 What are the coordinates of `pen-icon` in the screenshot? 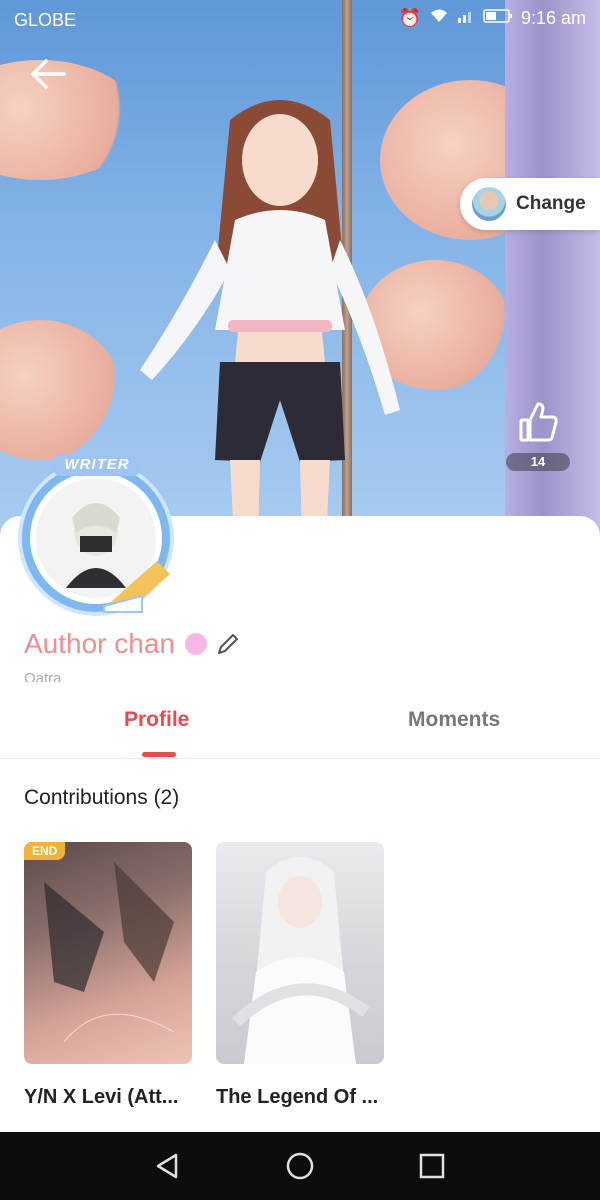 It's located at (136, 587).